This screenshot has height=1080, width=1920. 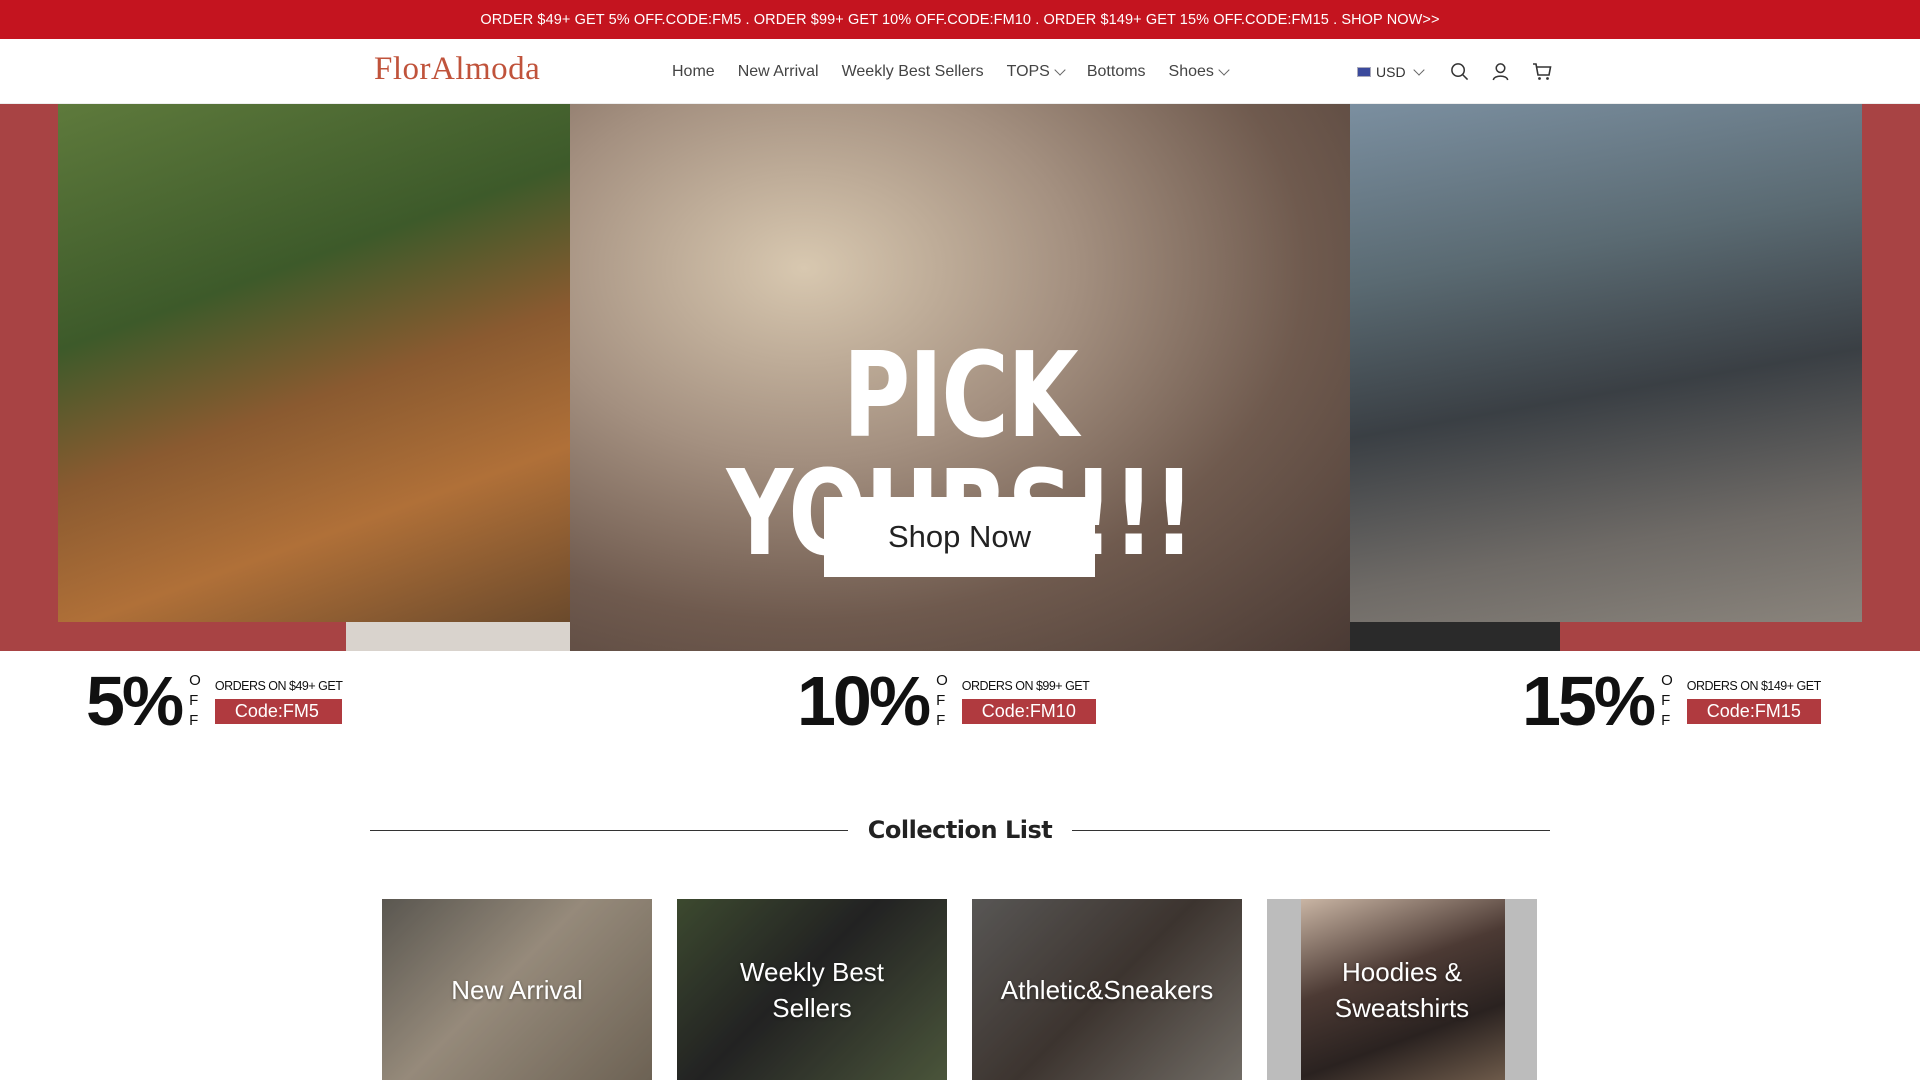 I want to click on discount-condition: ORDERS ON $49+ GET, so click(x=278, y=685).